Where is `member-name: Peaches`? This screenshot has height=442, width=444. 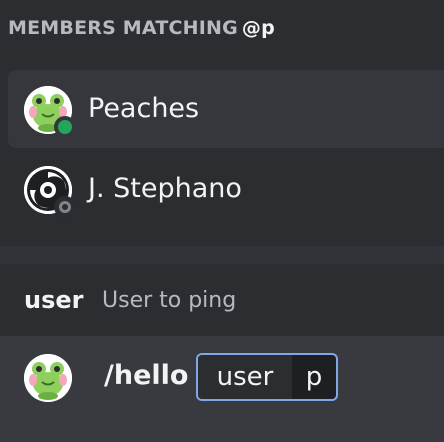
member-name: Peaches is located at coordinates (144, 108).